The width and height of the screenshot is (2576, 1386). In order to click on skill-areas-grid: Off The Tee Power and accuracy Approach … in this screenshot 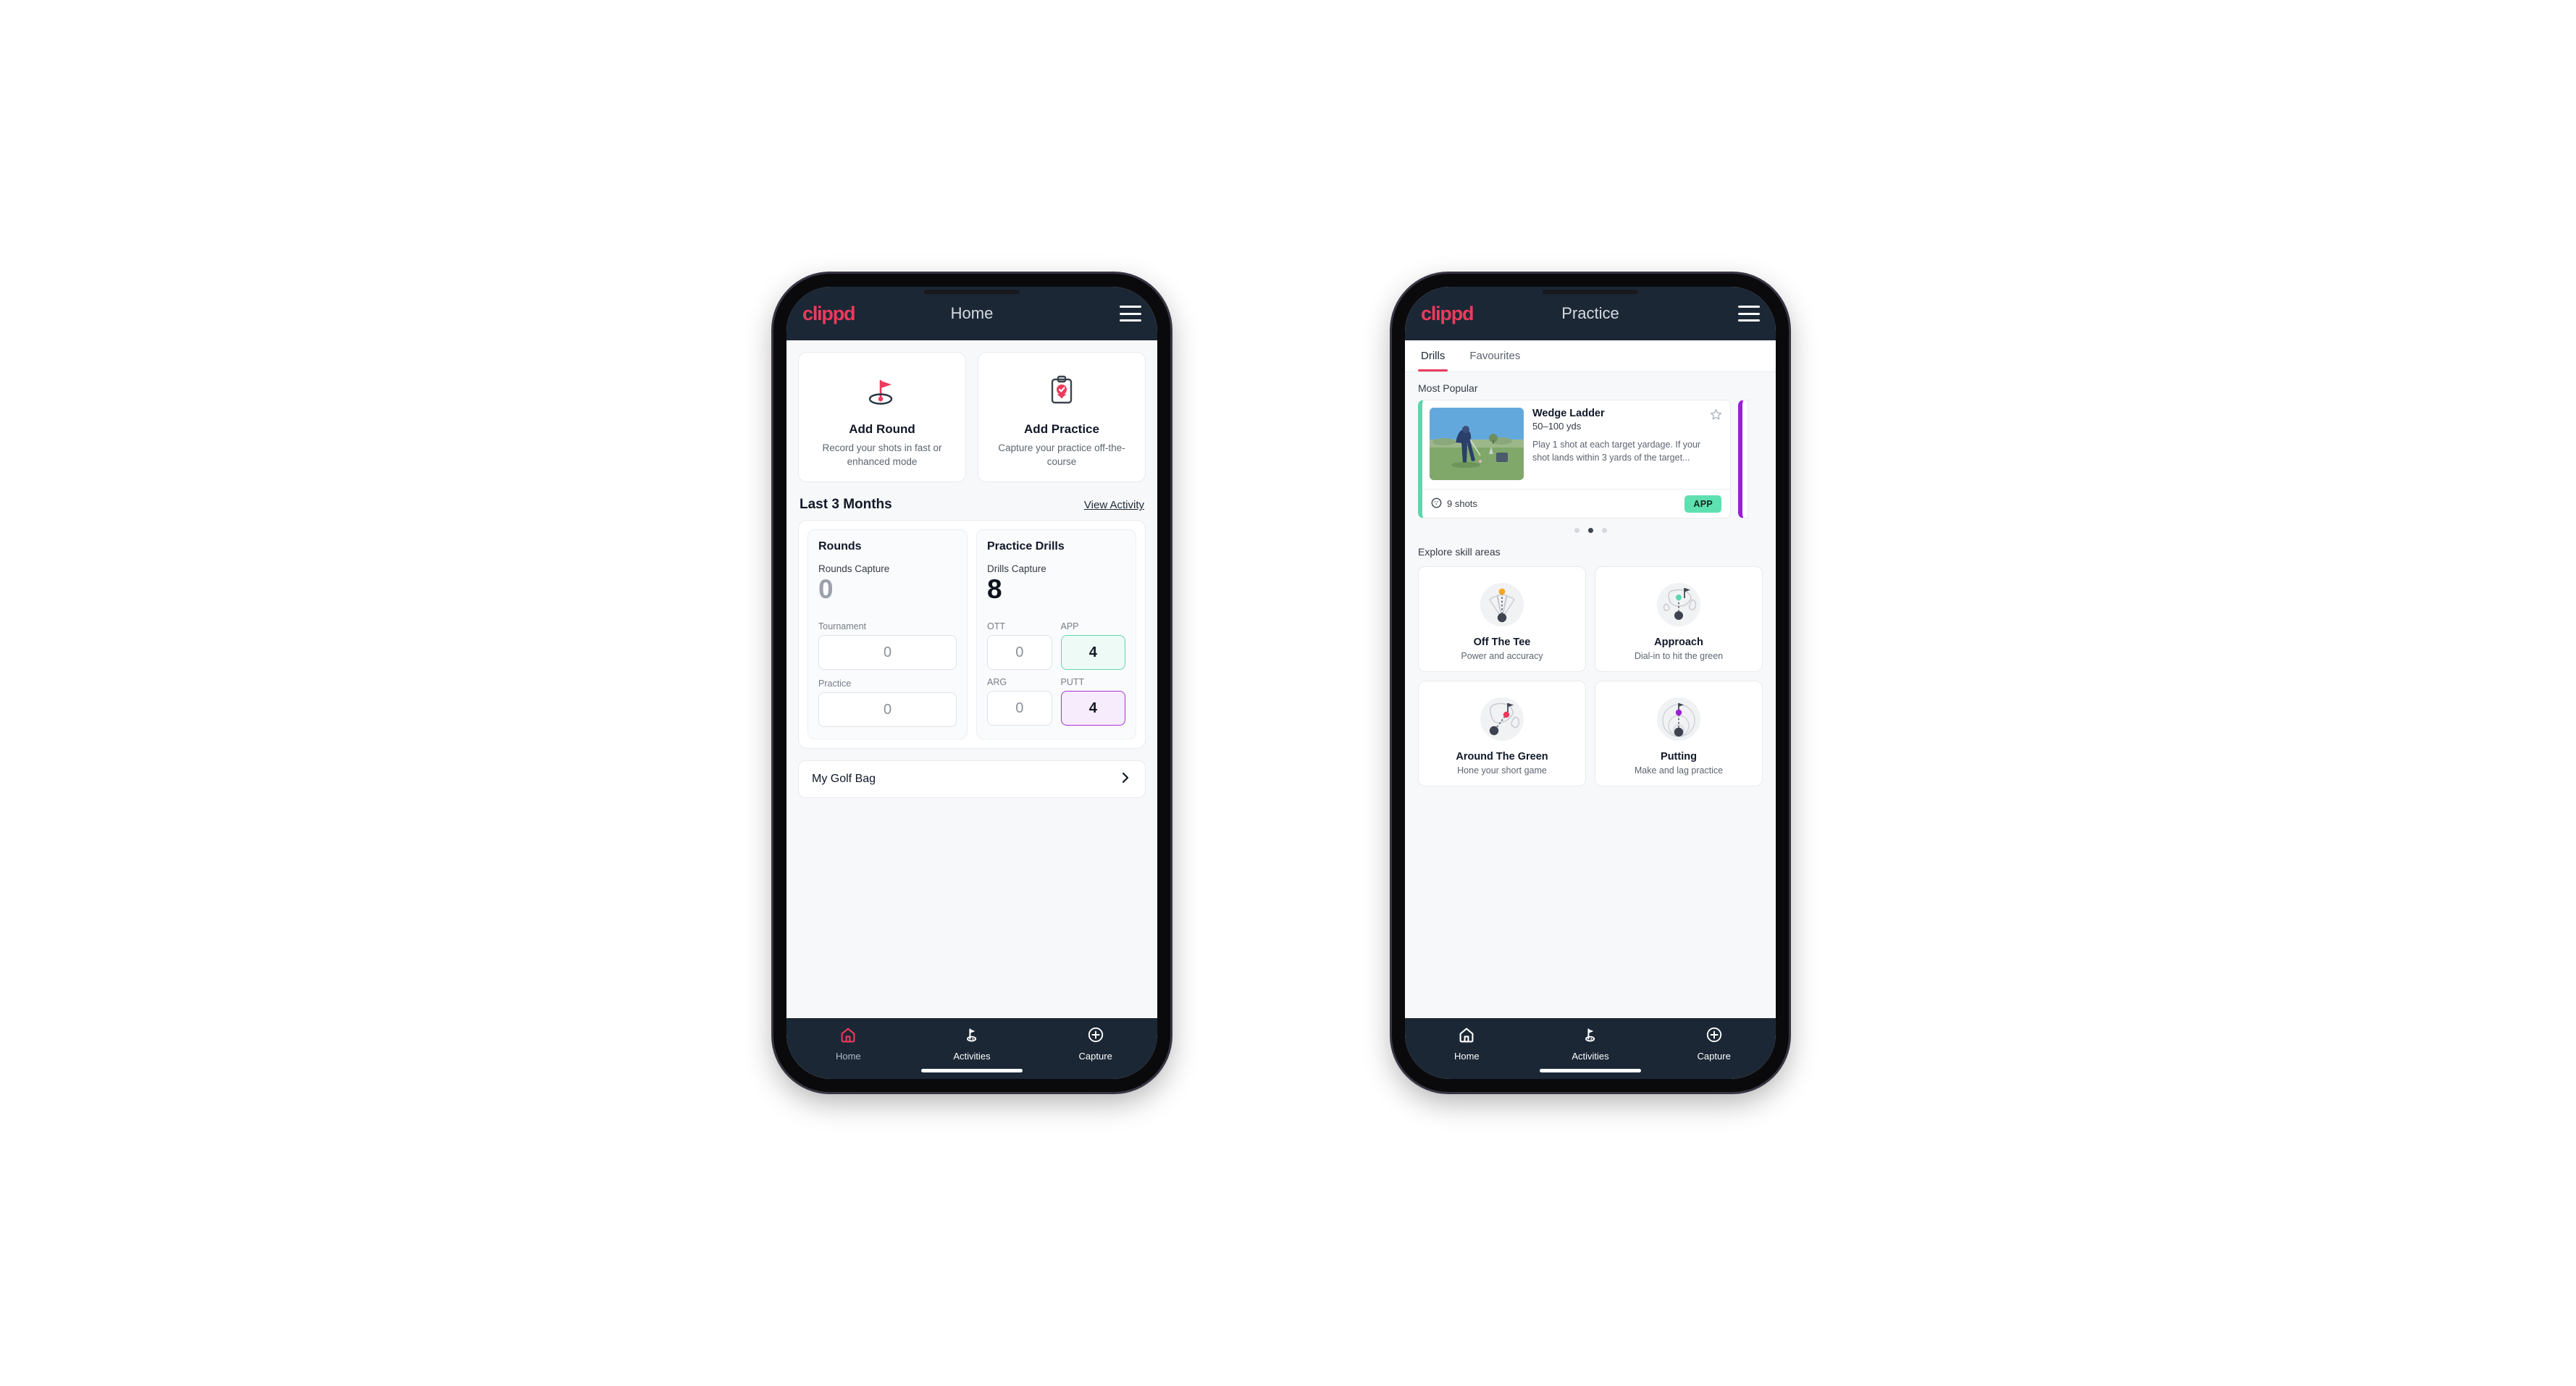, I will do `click(1590, 680)`.